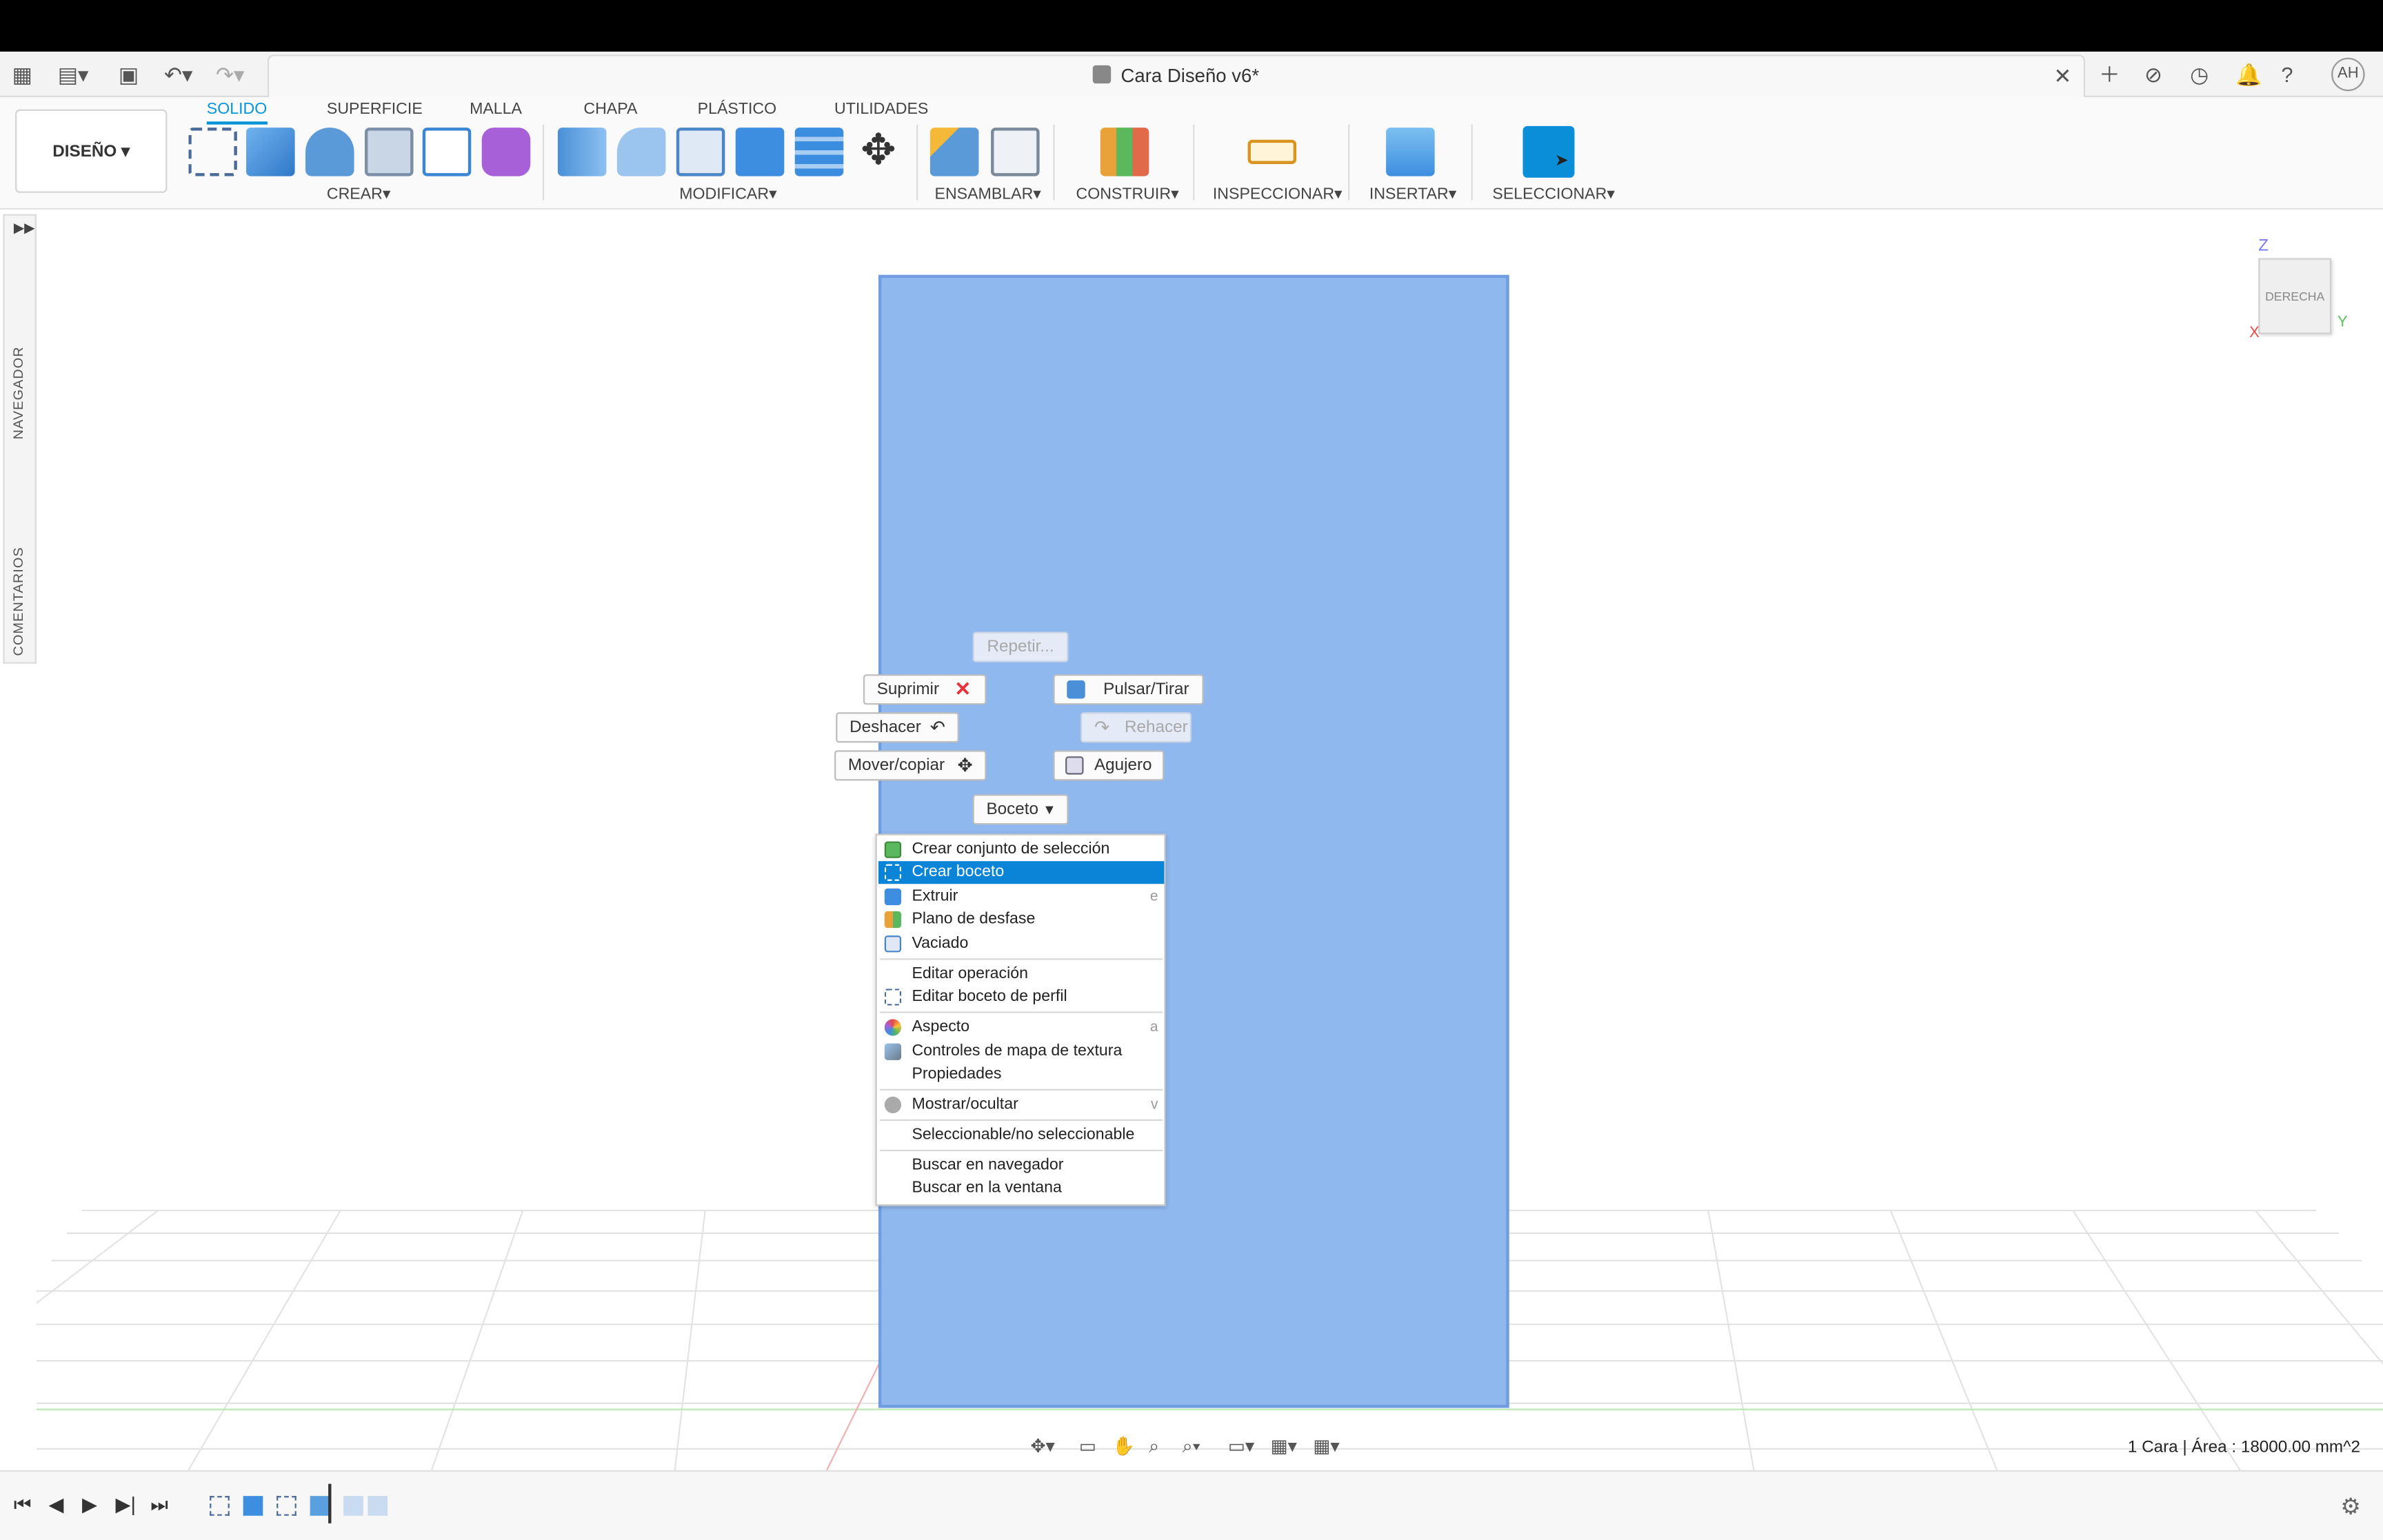 Image resolution: width=2383 pixels, height=1540 pixels. Describe the element at coordinates (760, 152) in the screenshot. I see `combine-icon` at that location.